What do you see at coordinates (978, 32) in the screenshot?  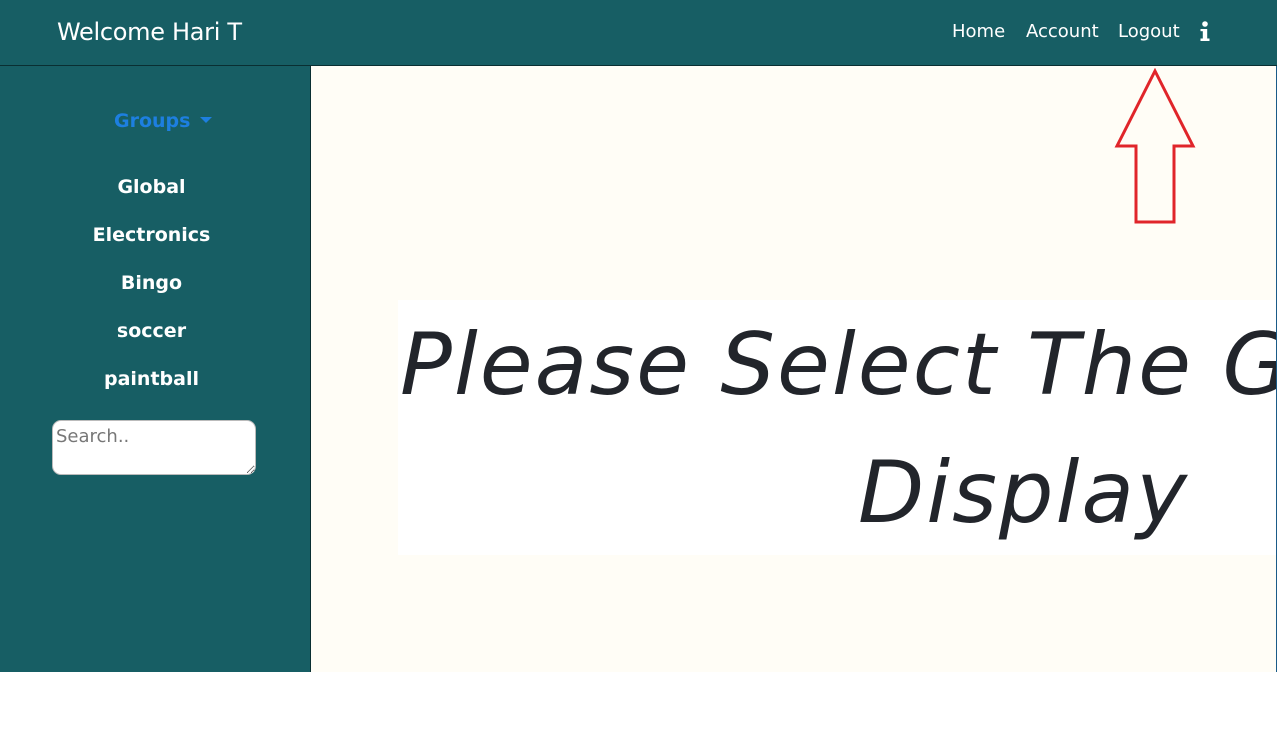 I see `nav-home-link: Home` at bounding box center [978, 32].